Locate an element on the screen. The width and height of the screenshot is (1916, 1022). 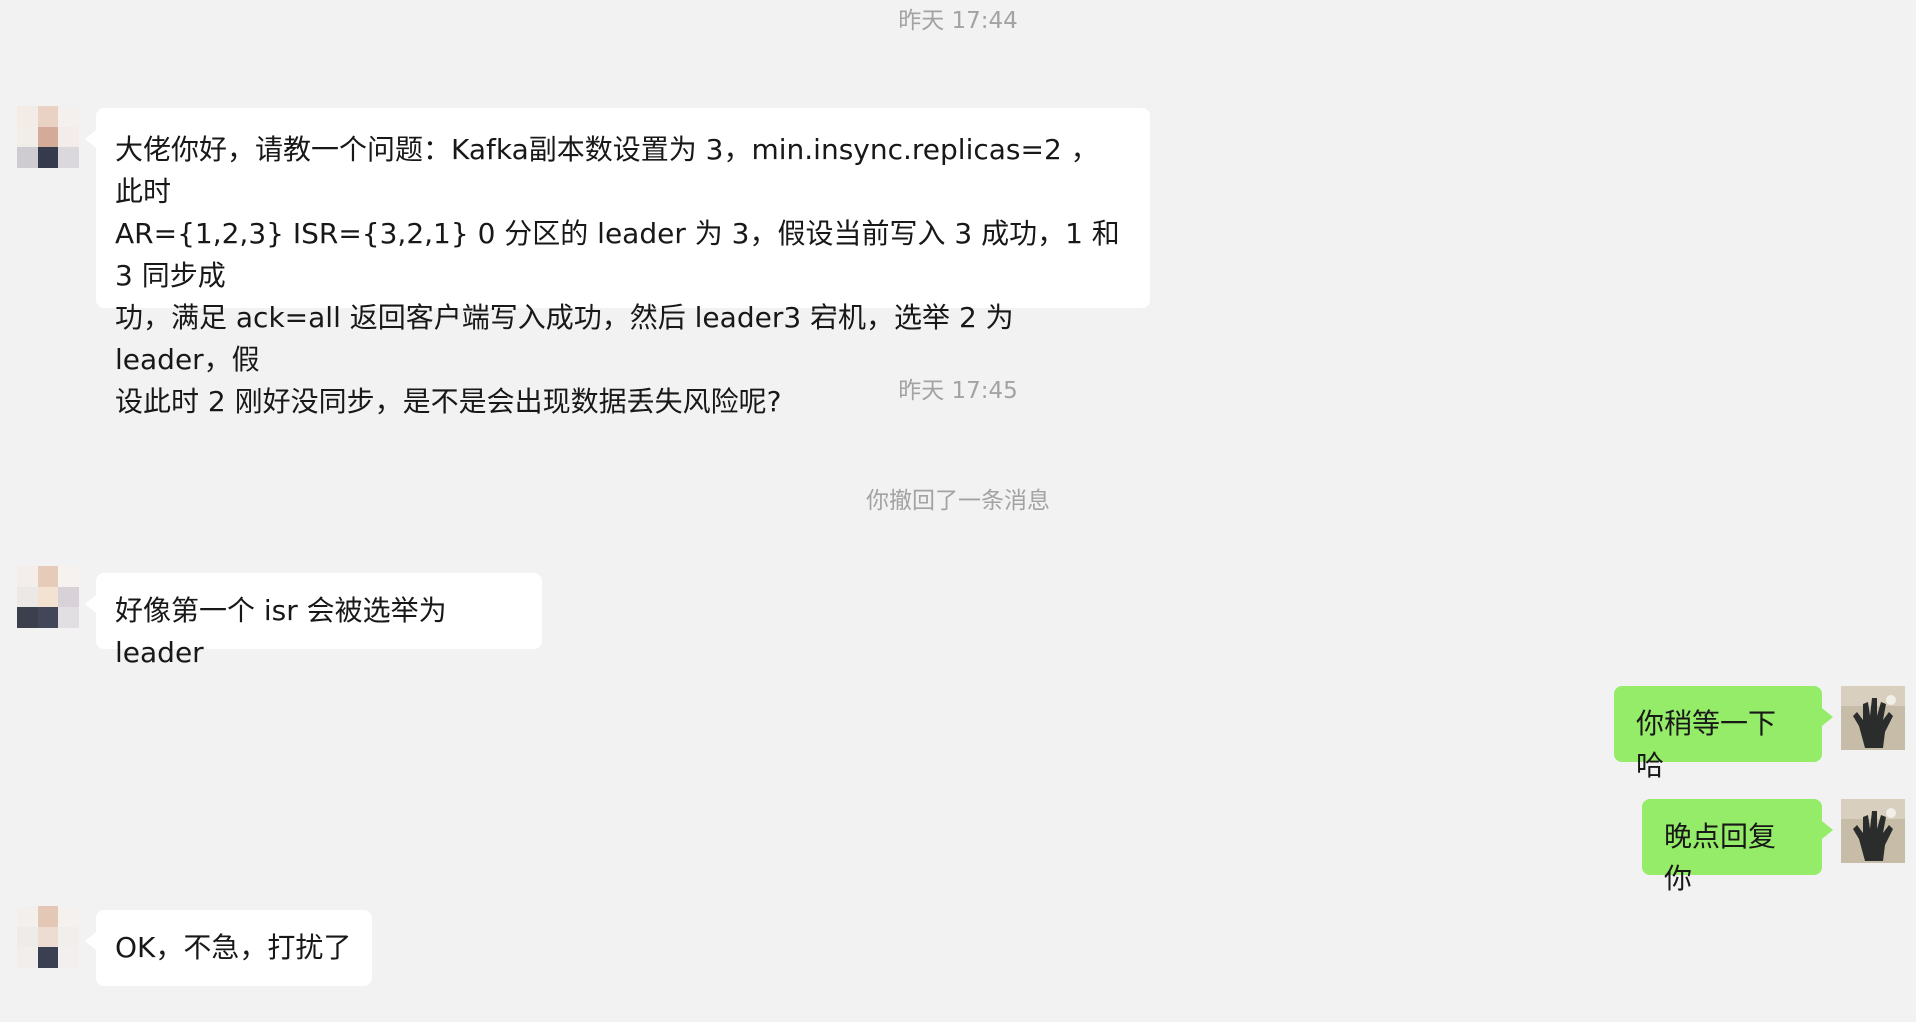
message-text: 你稍等一下哈 is located at coordinates (1706, 744).